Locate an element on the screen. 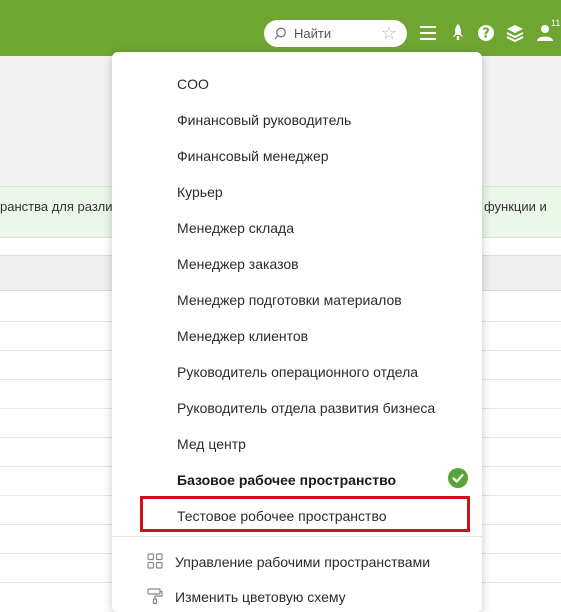 This screenshot has height=612, width=561. workspace-item-bizdev-head: Руководитель отдела развития бизнеса is located at coordinates (306, 408).